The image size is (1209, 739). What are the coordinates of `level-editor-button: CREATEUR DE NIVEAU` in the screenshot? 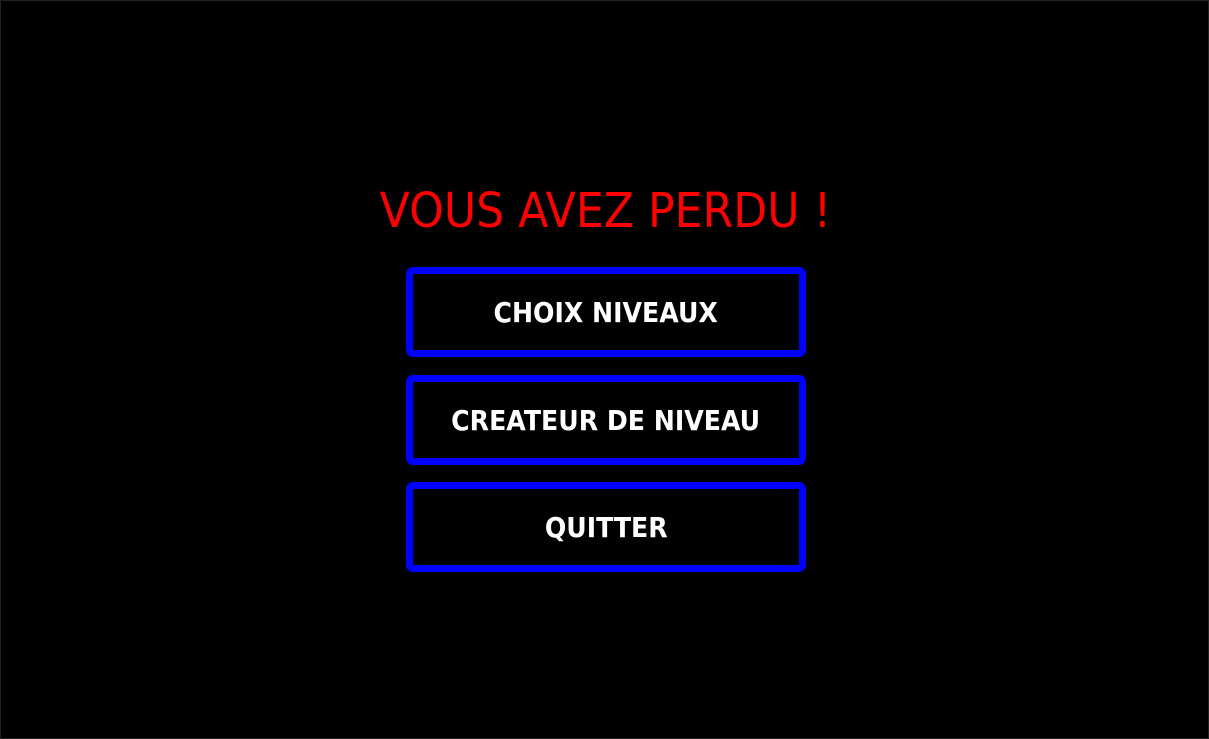 It's located at (606, 420).